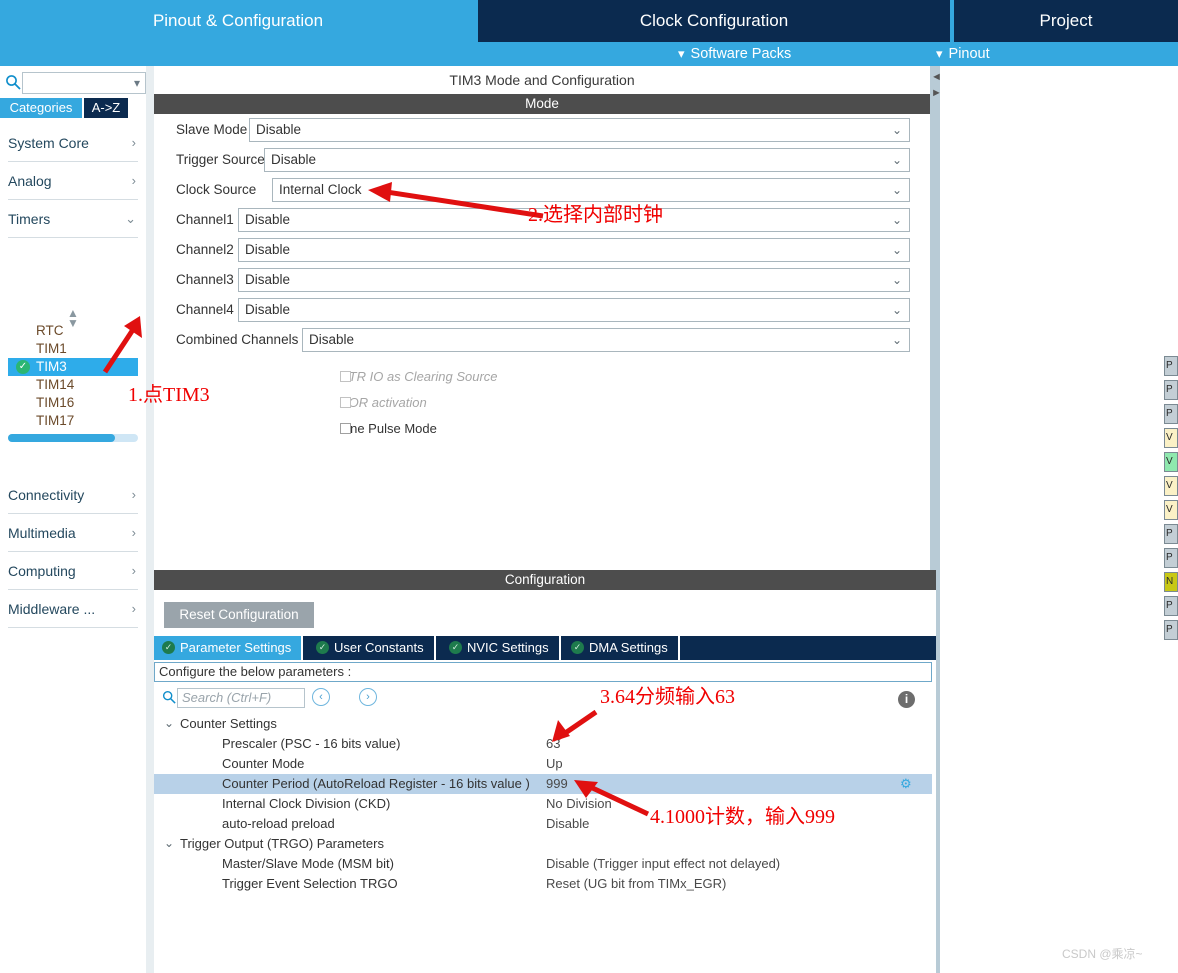 The width and height of the screenshot is (1178, 973). What do you see at coordinates (557, 783) in the screenshot?
I see `counter-period-value: 999` at bounding box center [557, 783].